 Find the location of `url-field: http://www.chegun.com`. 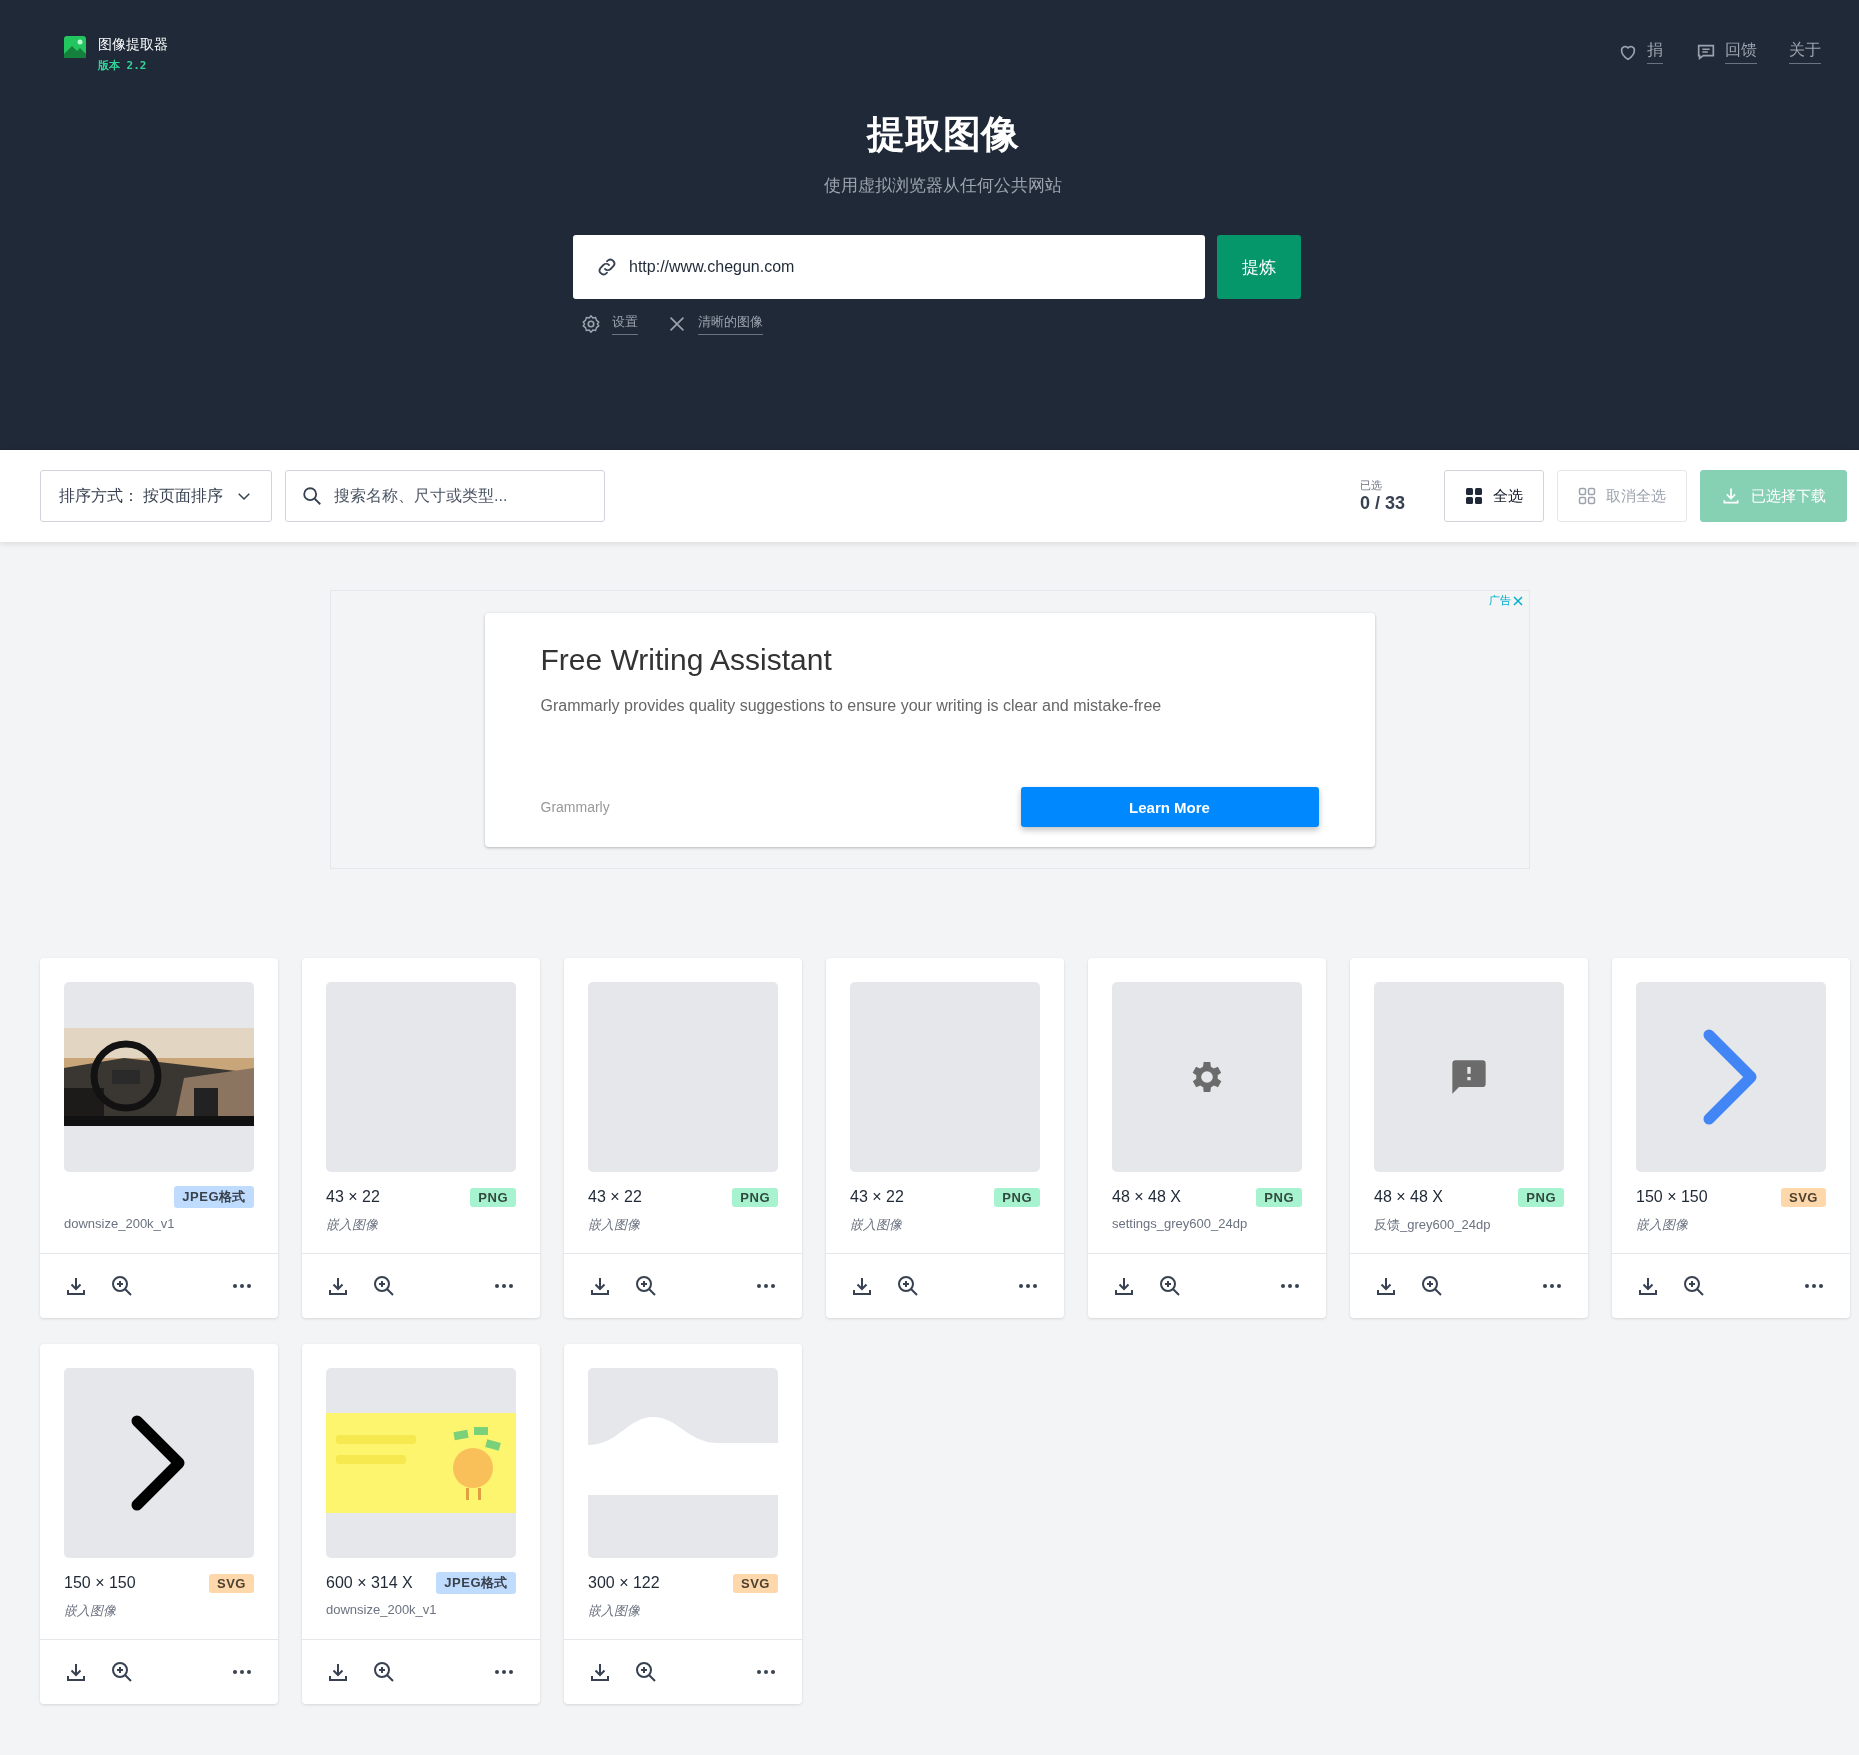

url-field: http://www.chegun.com is located at coordinates (889, 267).